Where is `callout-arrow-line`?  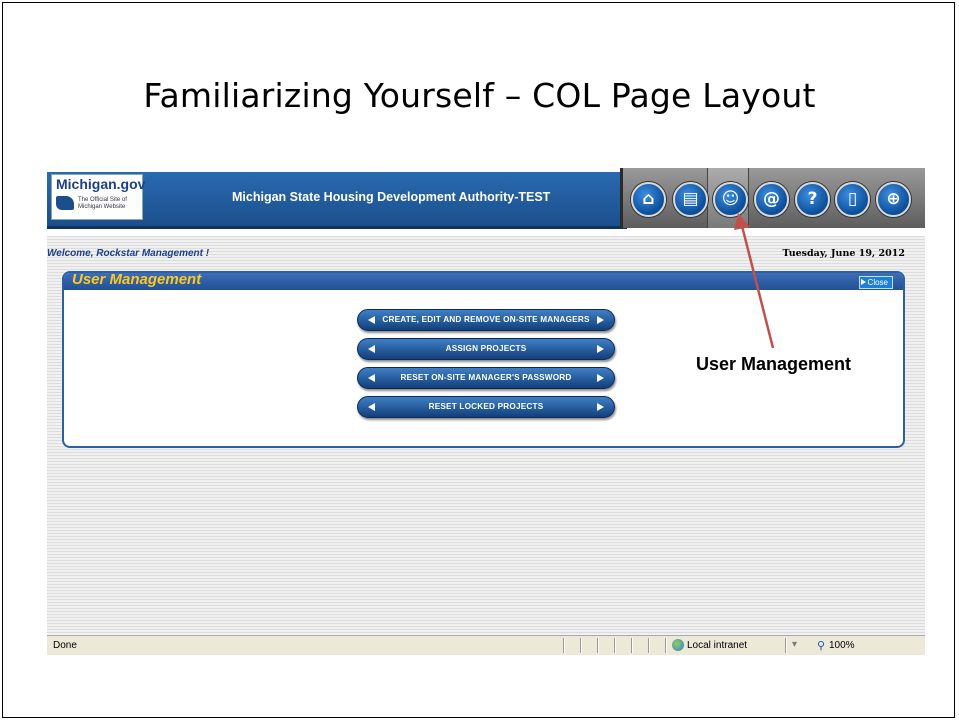 callout-arrow-line is located at coordinates (757, 287).